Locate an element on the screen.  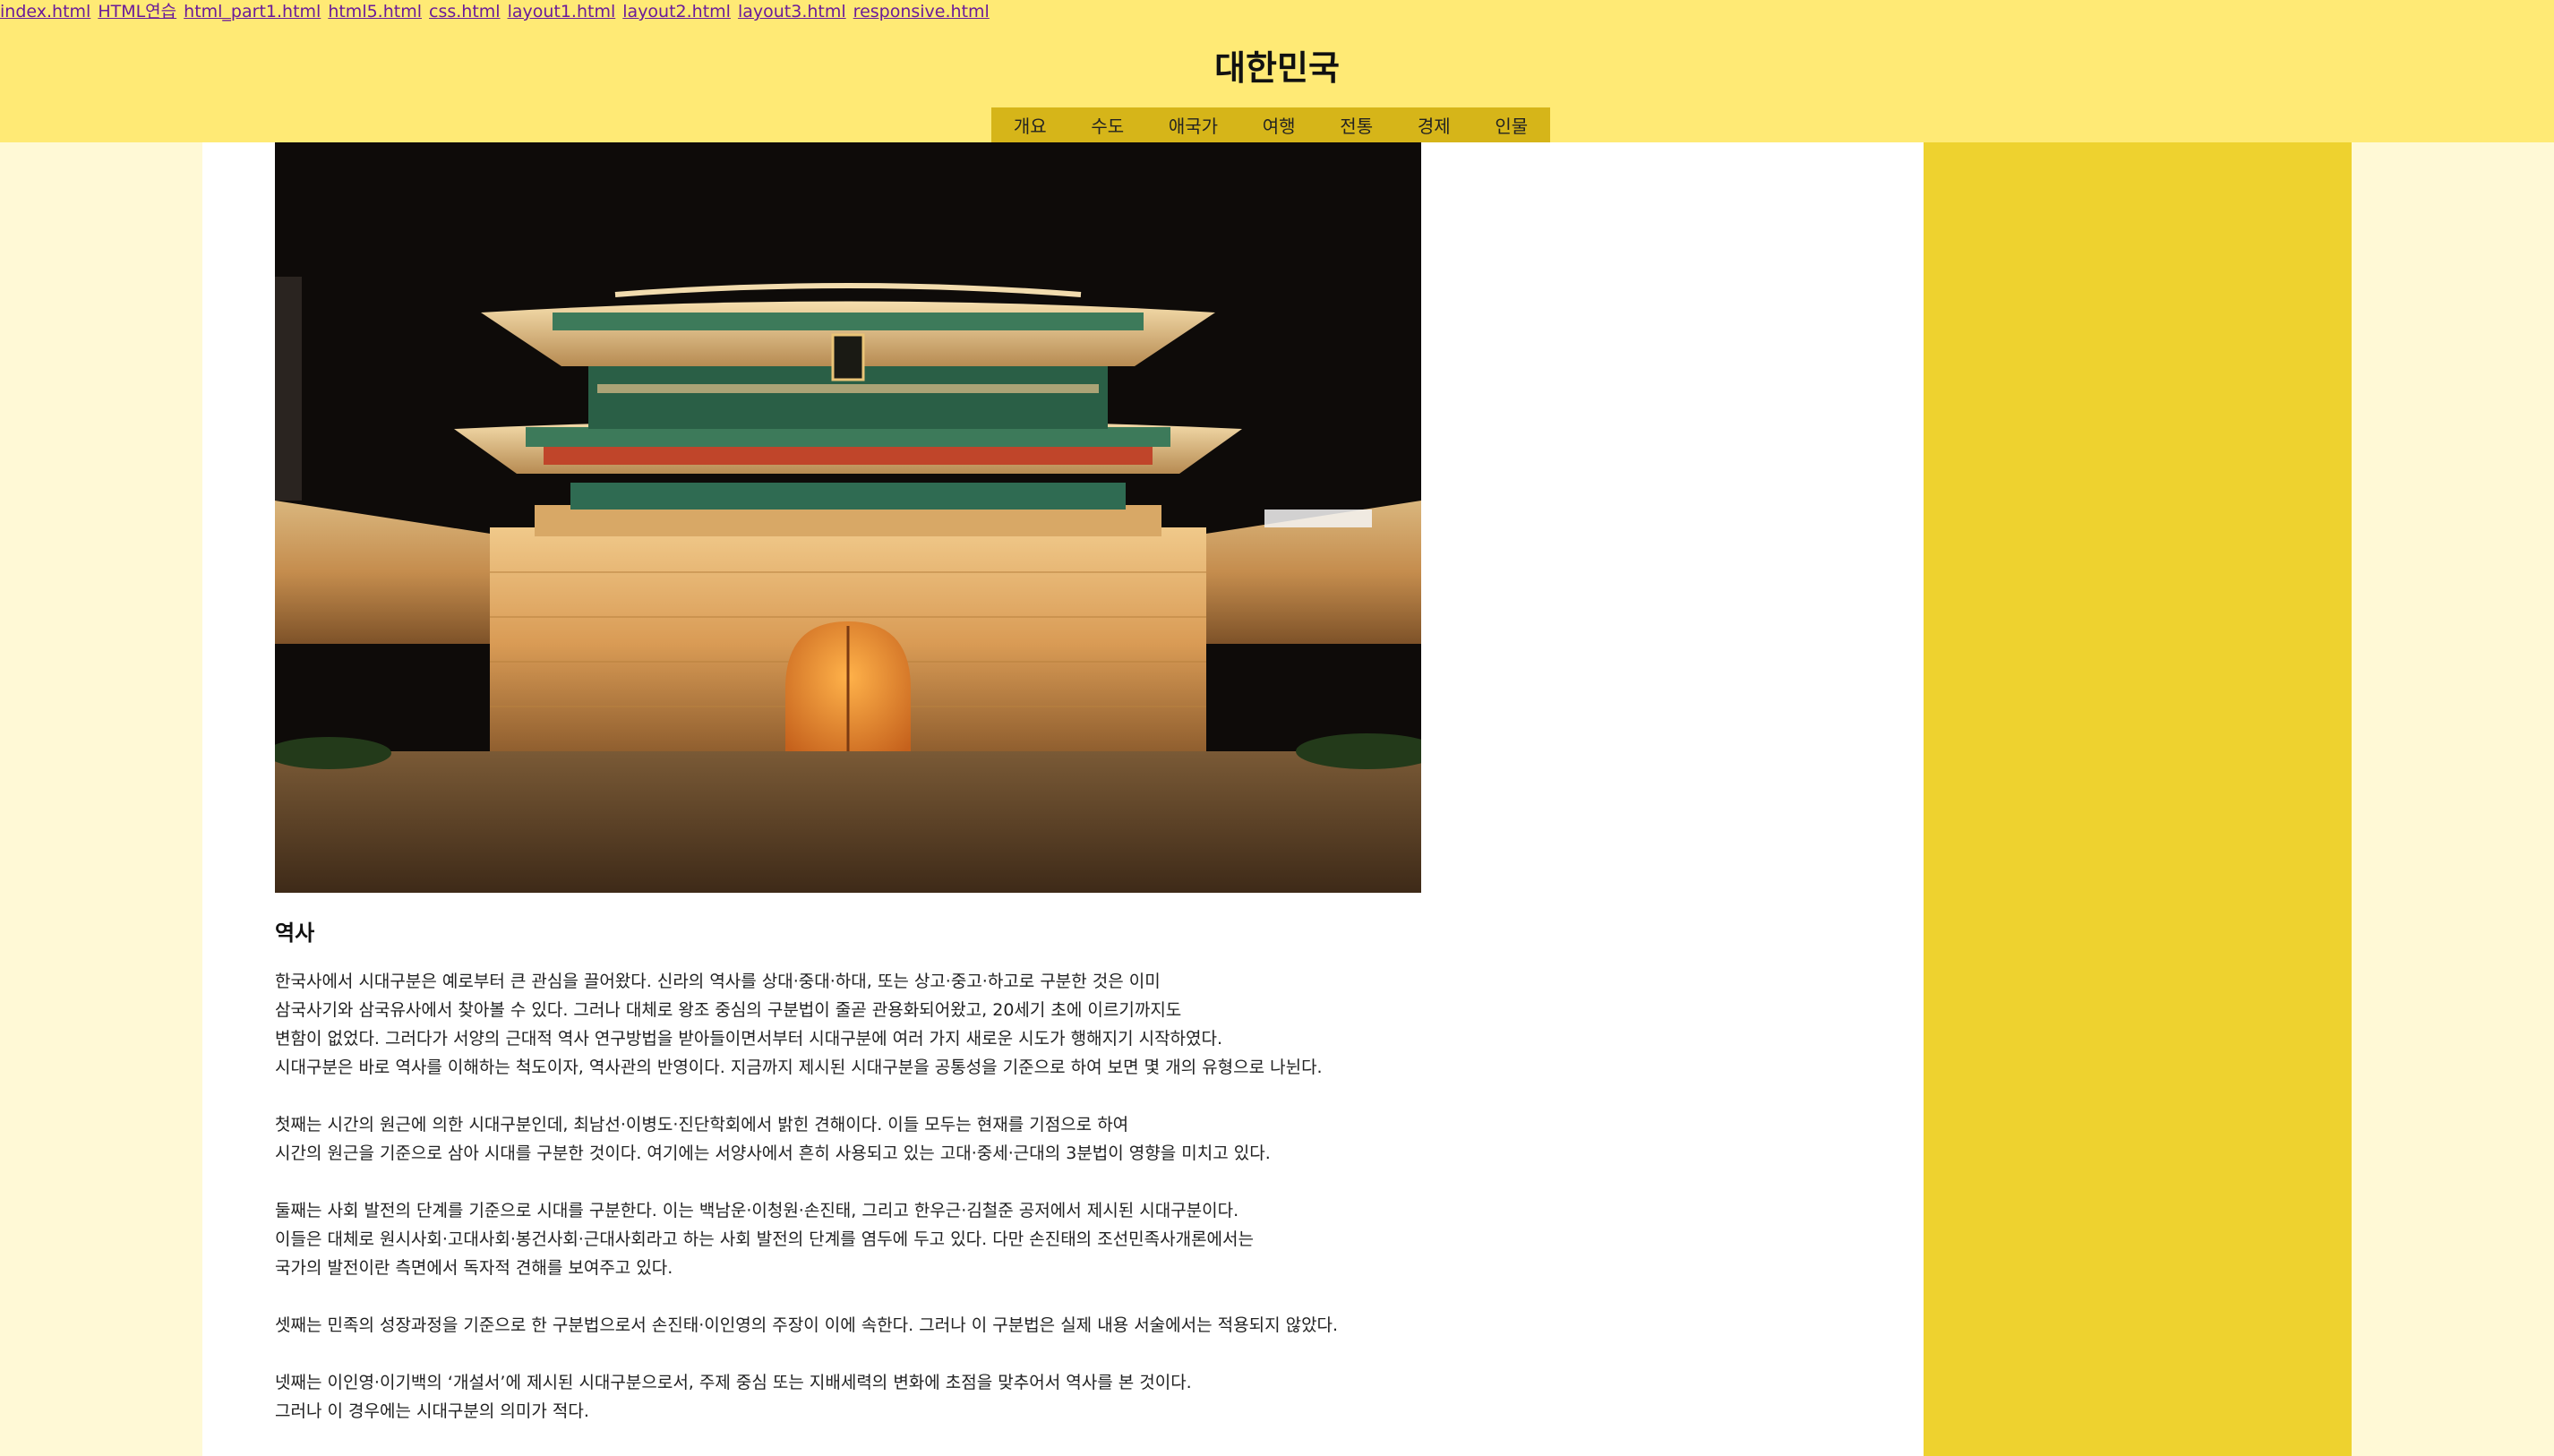
link-layout2: layout2.html is located at coordinates (677, 11).